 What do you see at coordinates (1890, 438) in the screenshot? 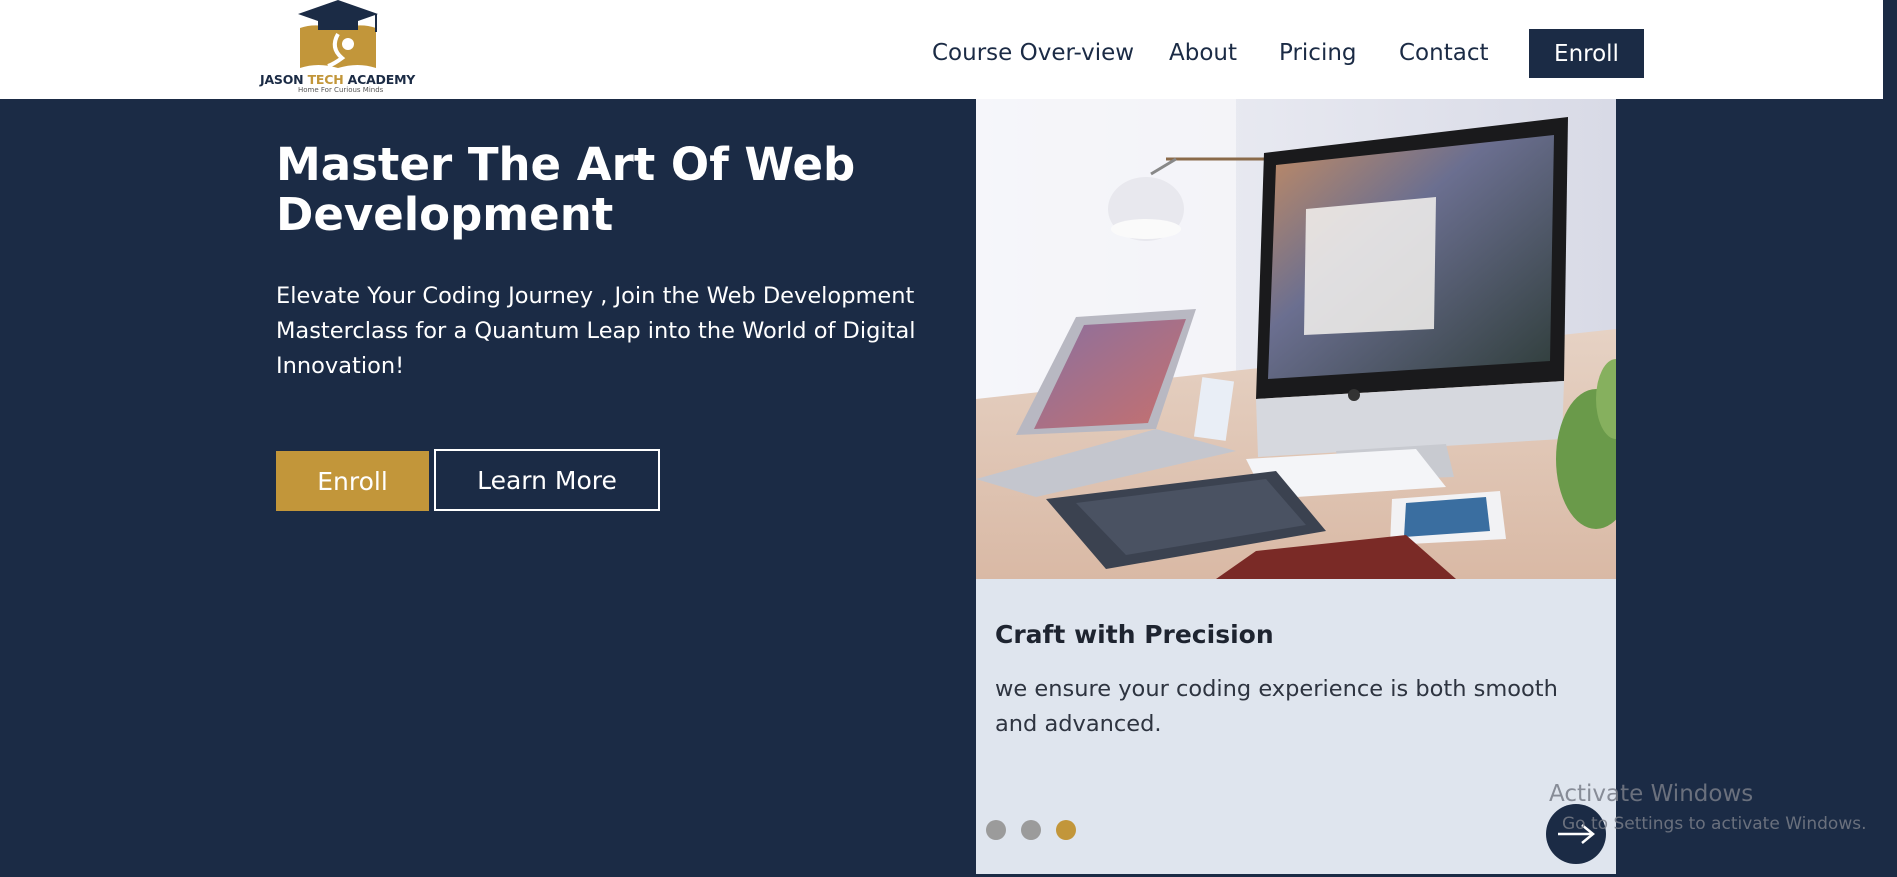
I see `page-scrollbar` at bounding box center [1890, 438].